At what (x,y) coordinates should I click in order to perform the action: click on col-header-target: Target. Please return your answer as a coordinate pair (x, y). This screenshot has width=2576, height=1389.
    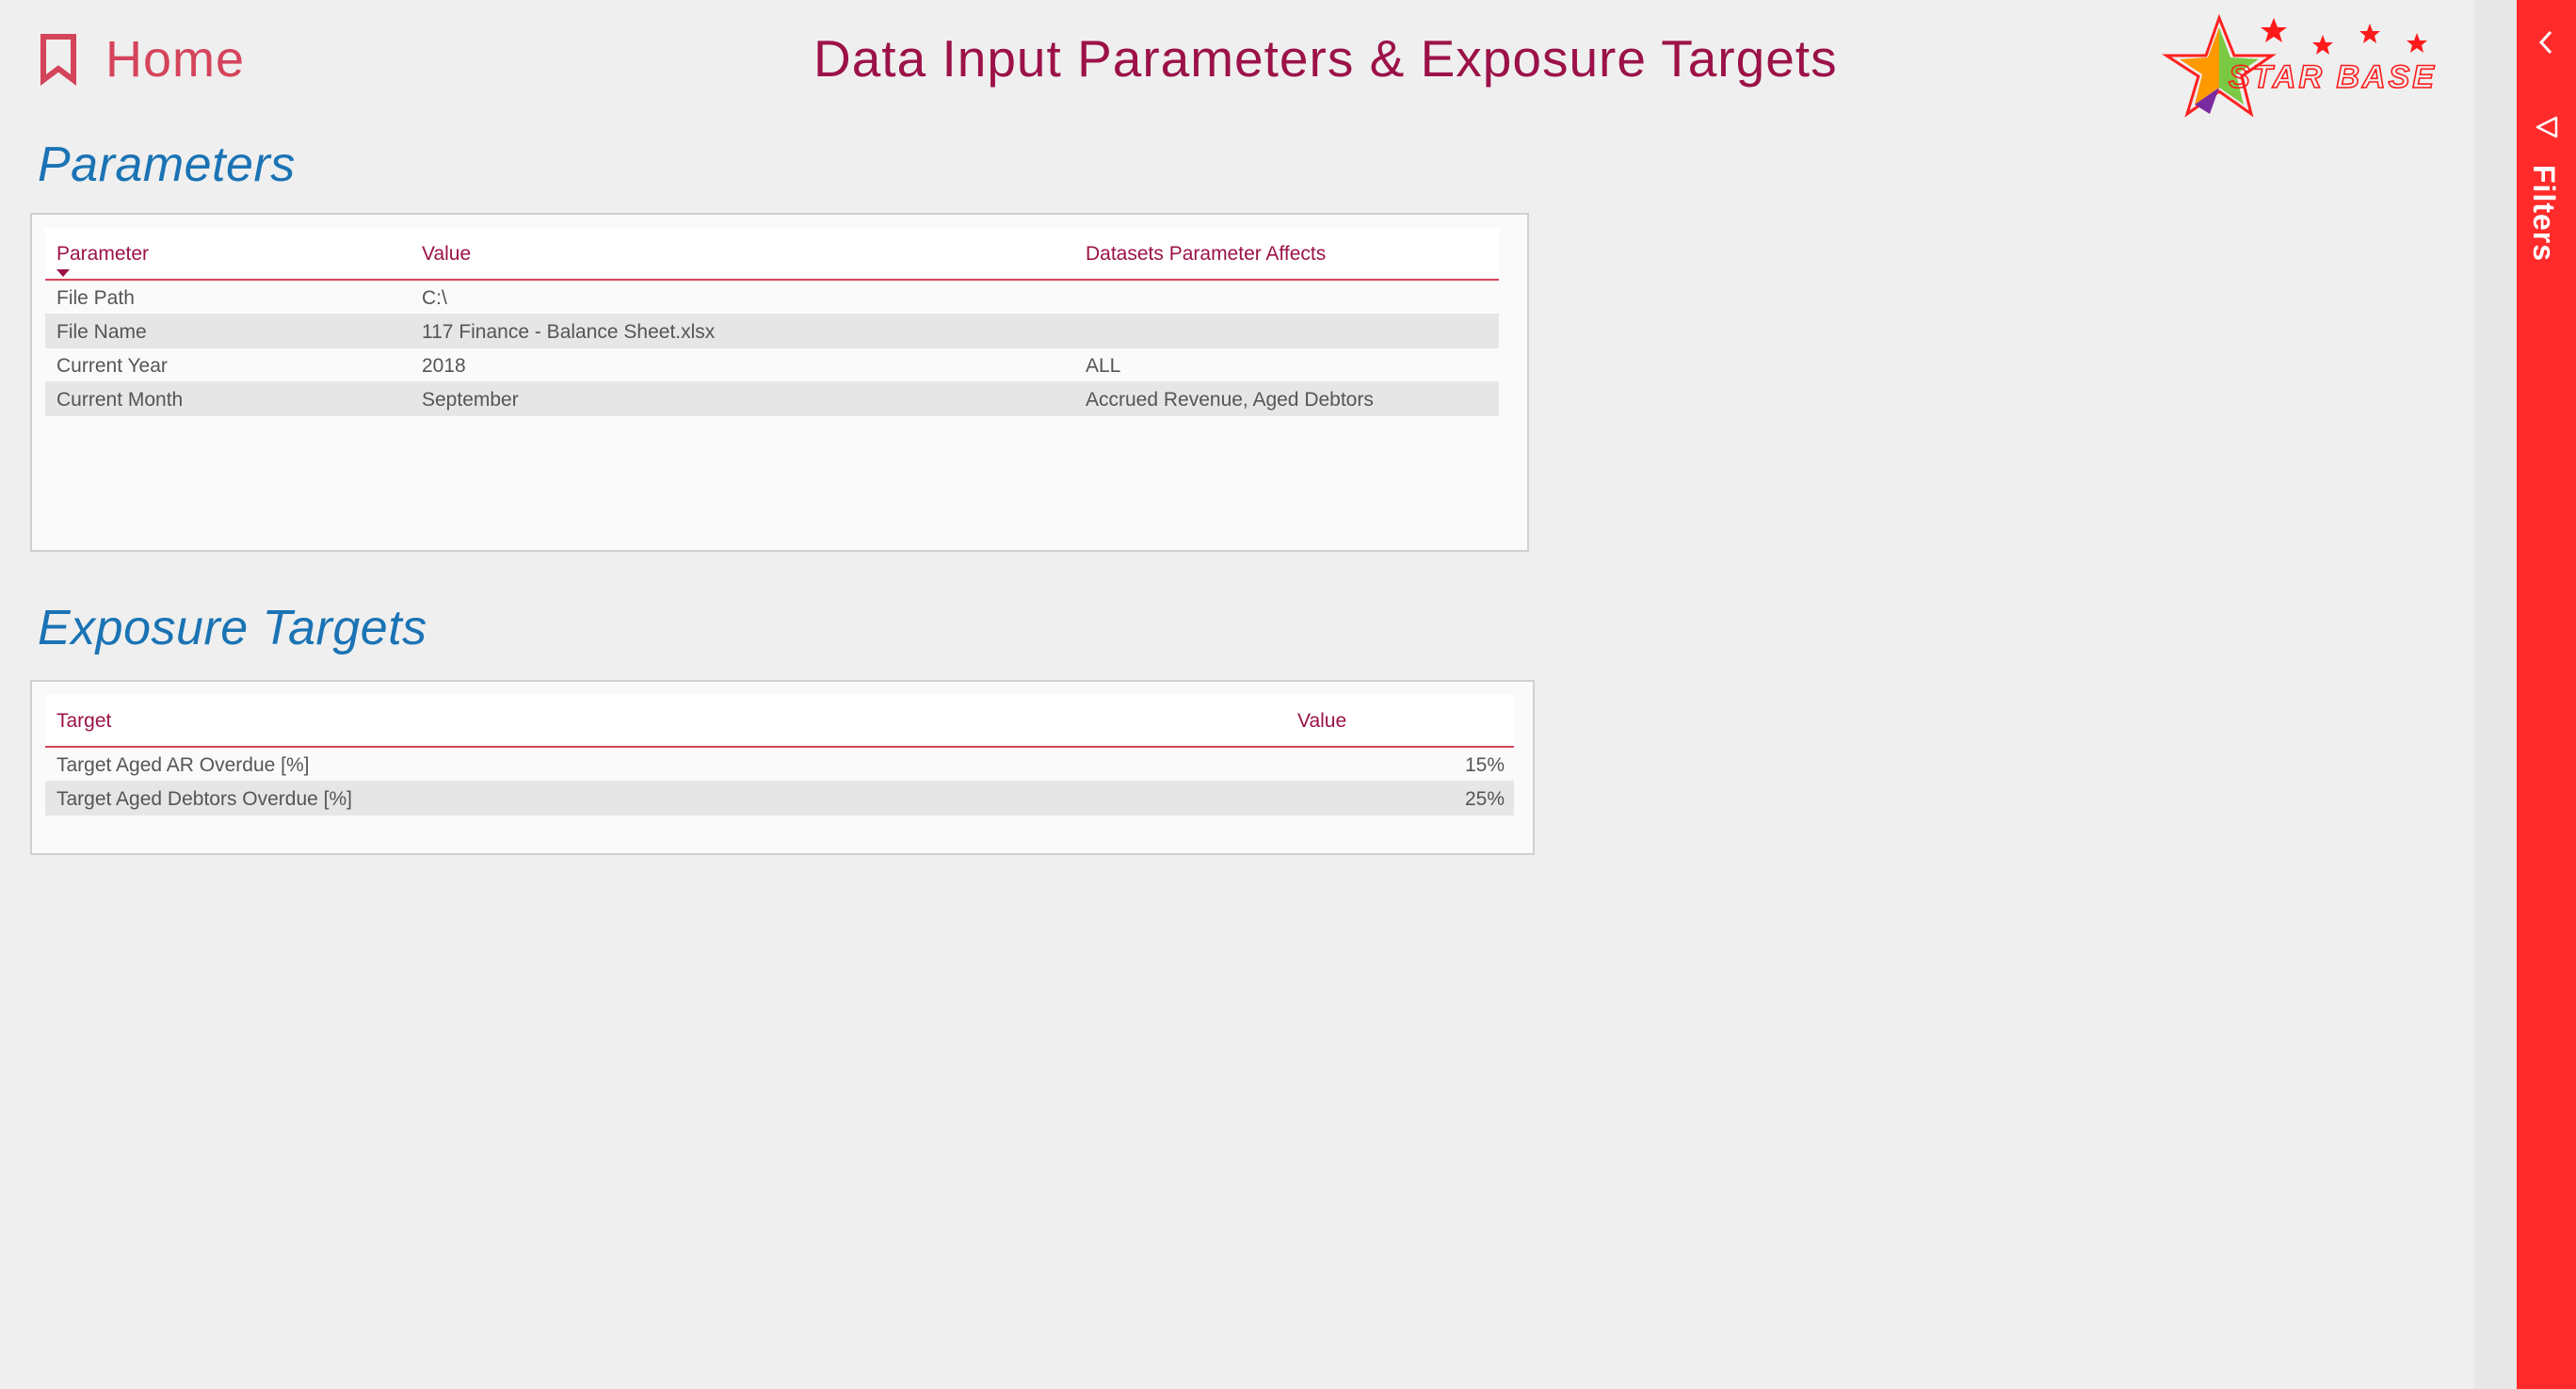
    Looking at the image, I should click on (83, 722).